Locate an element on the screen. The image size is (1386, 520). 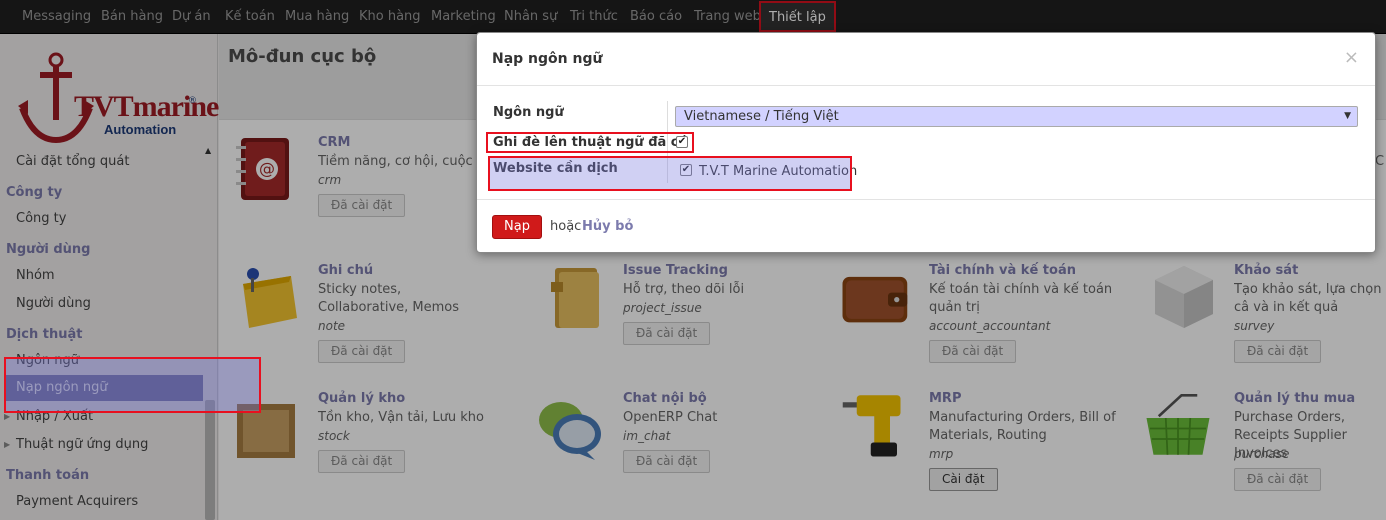
or-text: hoặc is located at coordinates (566, 226).